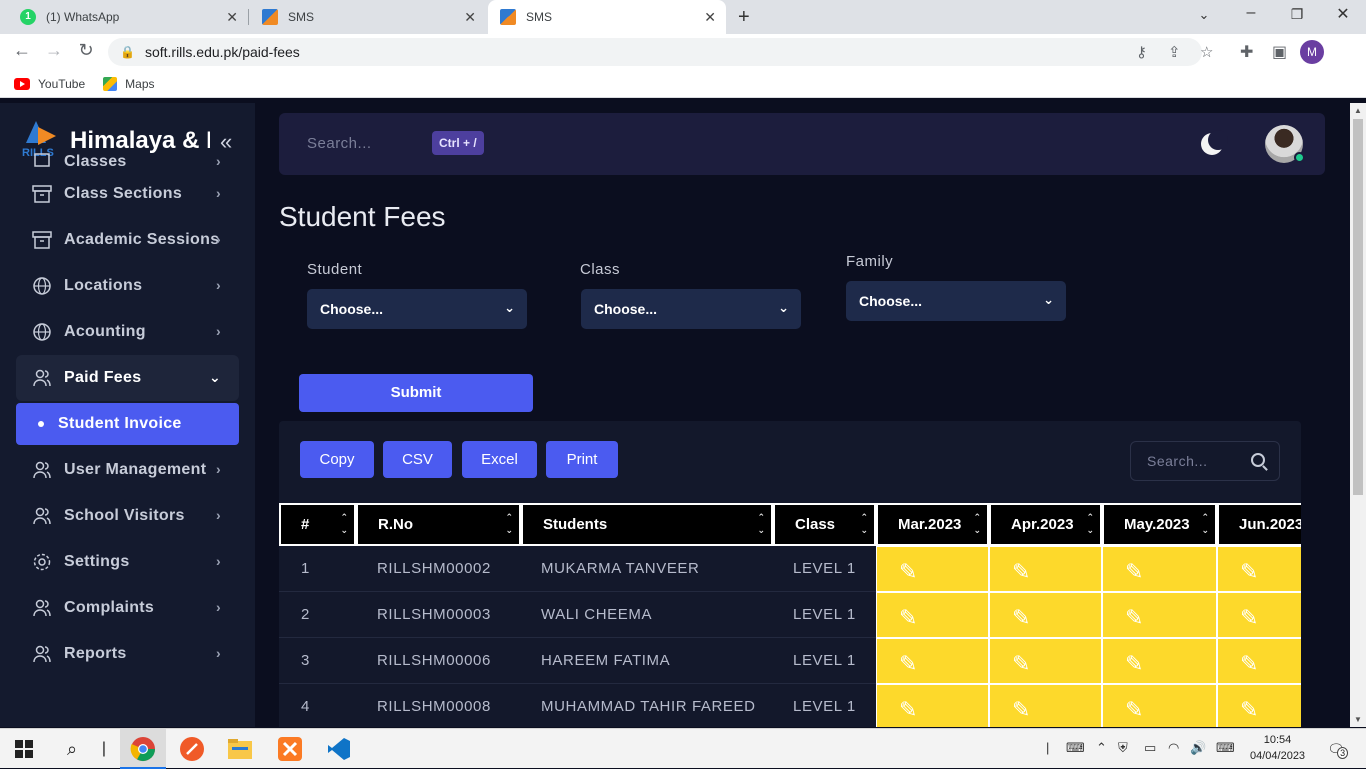 The image size is (1366, 769). I want to click on sidebar-item-school-visitors: School Visitors ›, so click(127, 516).